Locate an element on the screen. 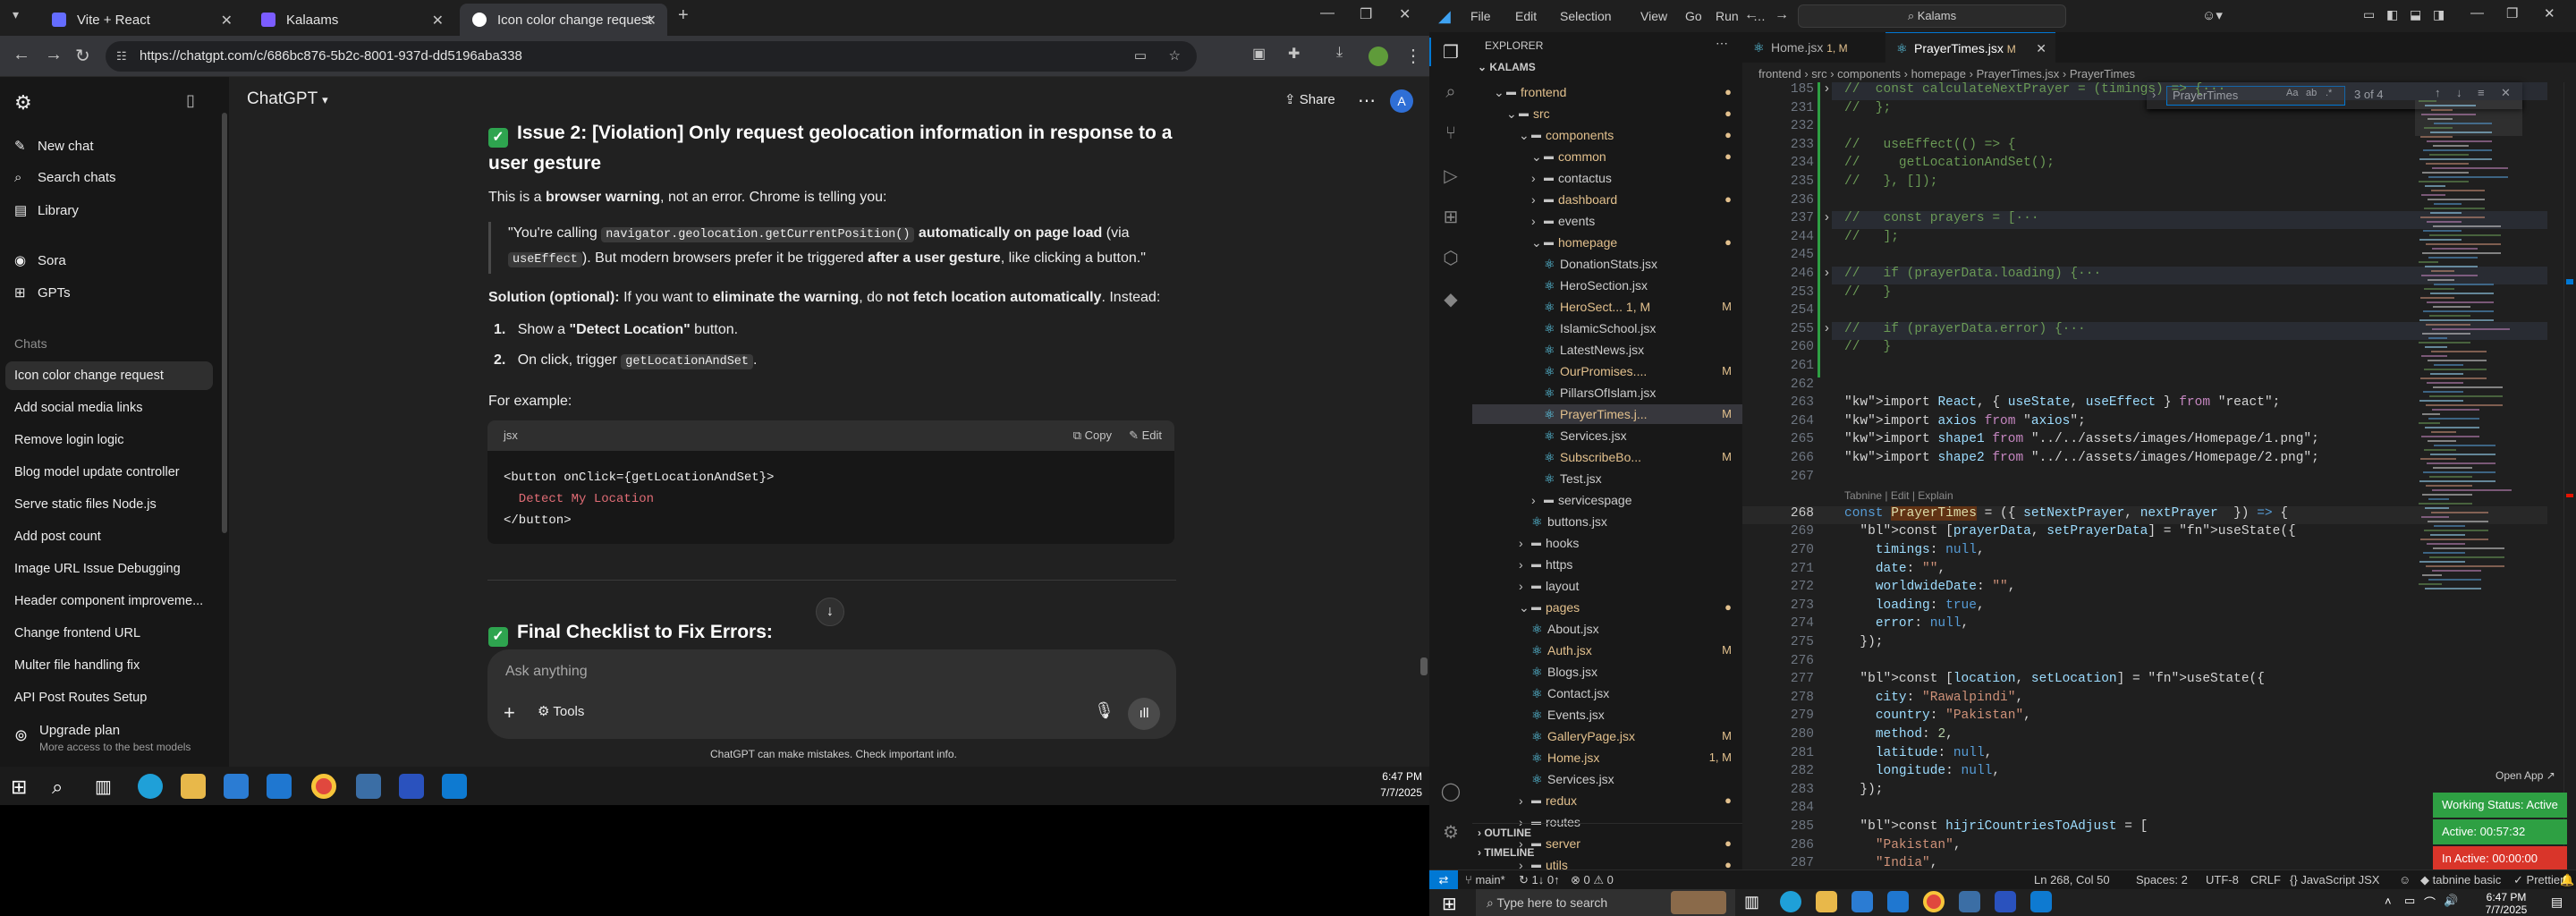 The image size is (2576, 916). tree-folder: › ▬ dashboard ● is located at coordinates (1607, 199).